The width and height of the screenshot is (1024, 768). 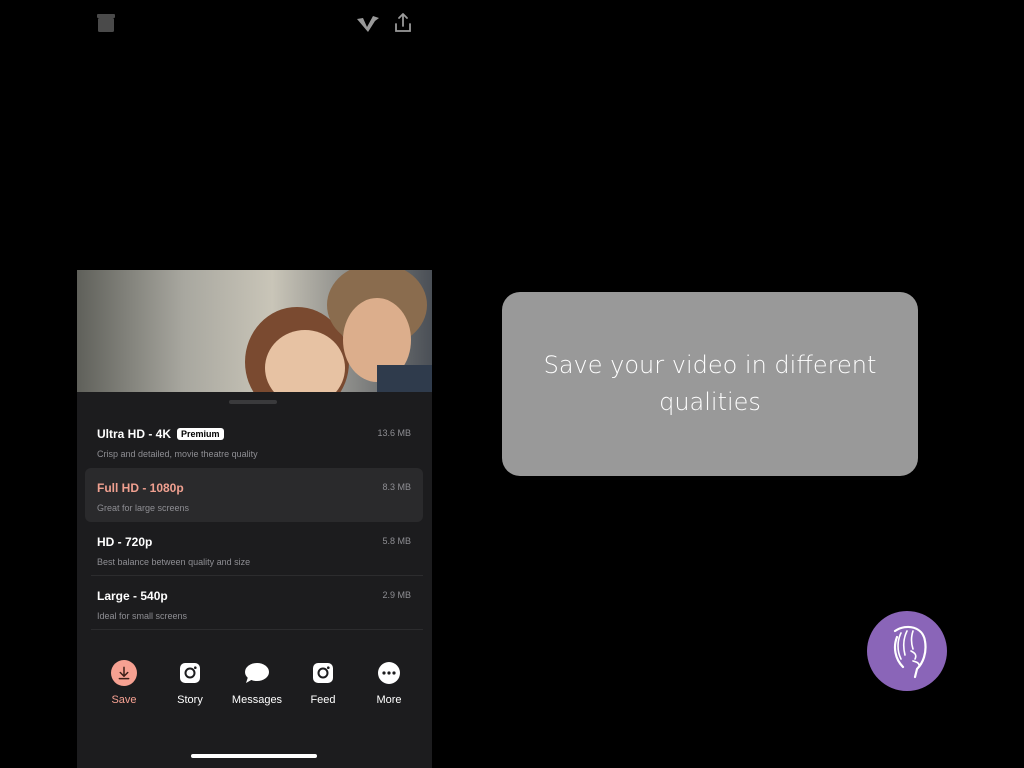 What do you see at coordinates (389, 700) in the screenshot?
I see `more-label: More` at bounding box center [389, 700].